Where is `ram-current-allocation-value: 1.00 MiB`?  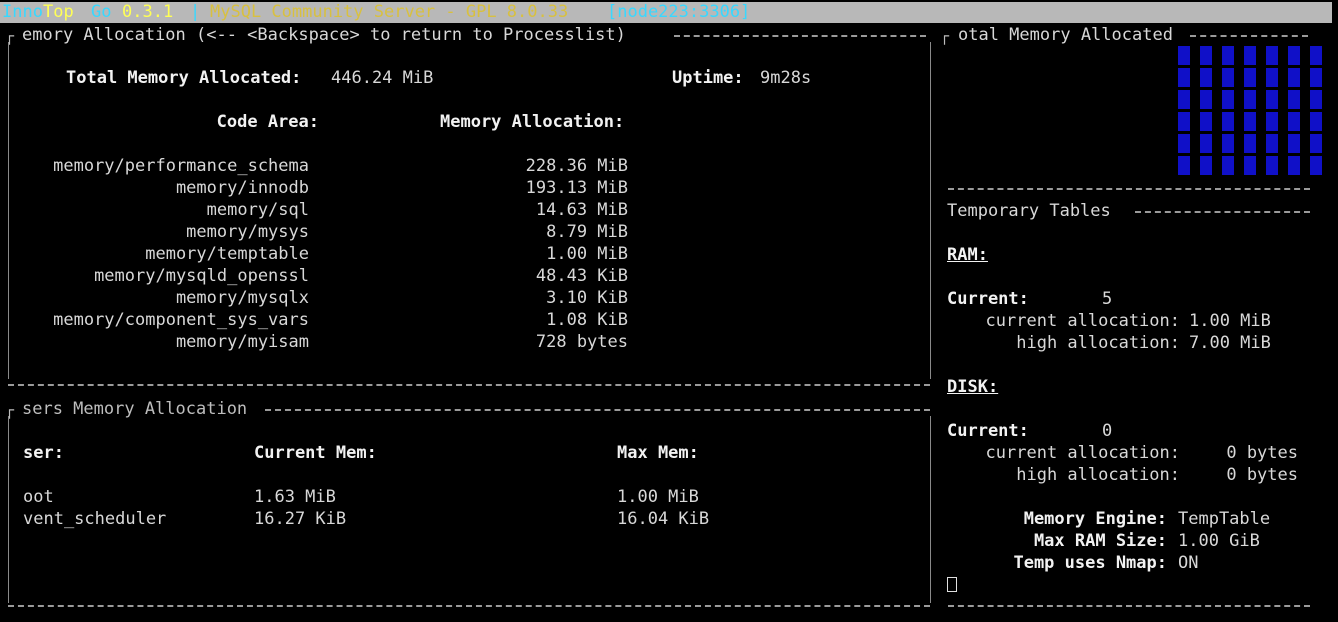
ram-current-allocation-value: 1.00 MiB is located at coordinates (1230, 321).